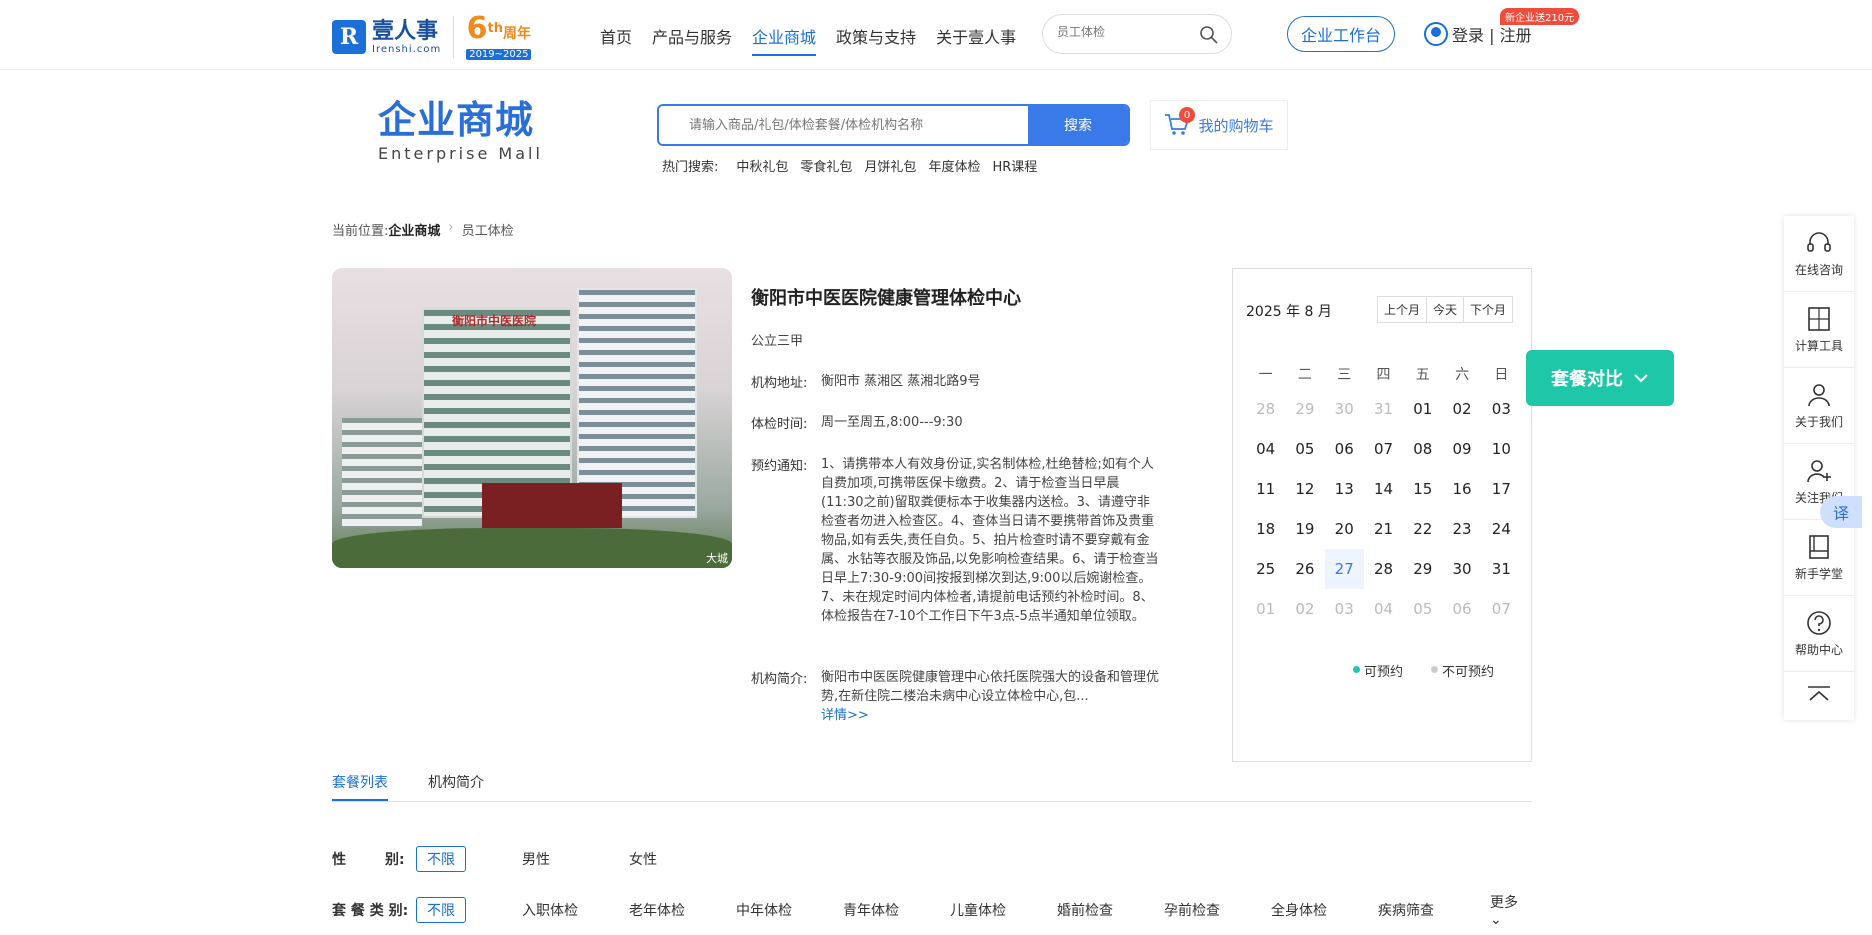 This screenshot has width=1872, height=935. Describe the element at coordinates (1265, 569) in the screenshot. I see `calendar-day: 25` at that location.